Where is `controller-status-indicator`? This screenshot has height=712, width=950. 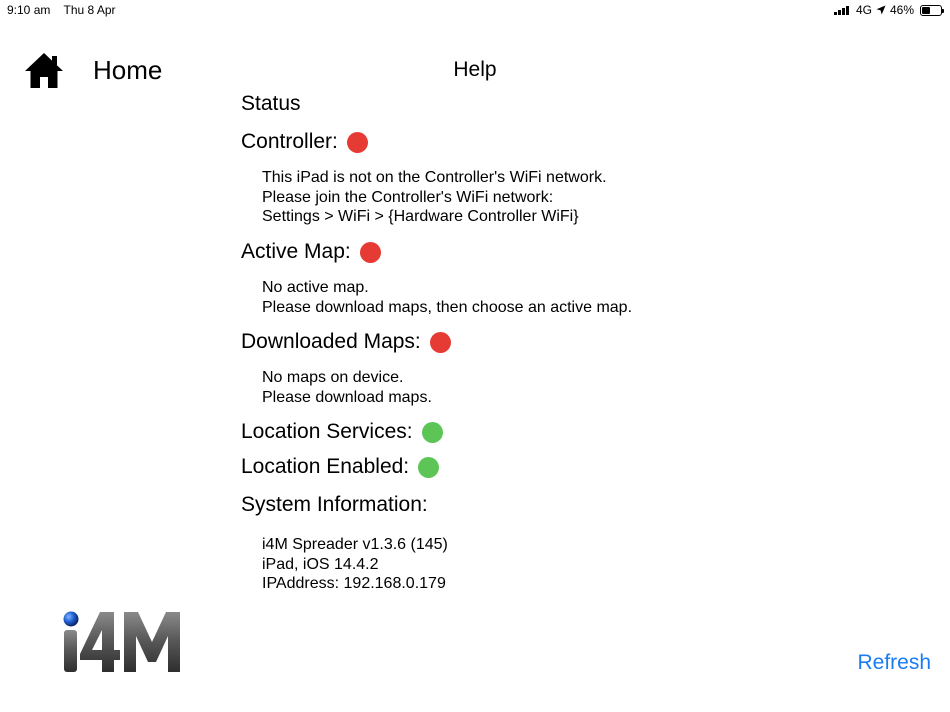
controller-status-indicator is located at coordinates (357, 142).